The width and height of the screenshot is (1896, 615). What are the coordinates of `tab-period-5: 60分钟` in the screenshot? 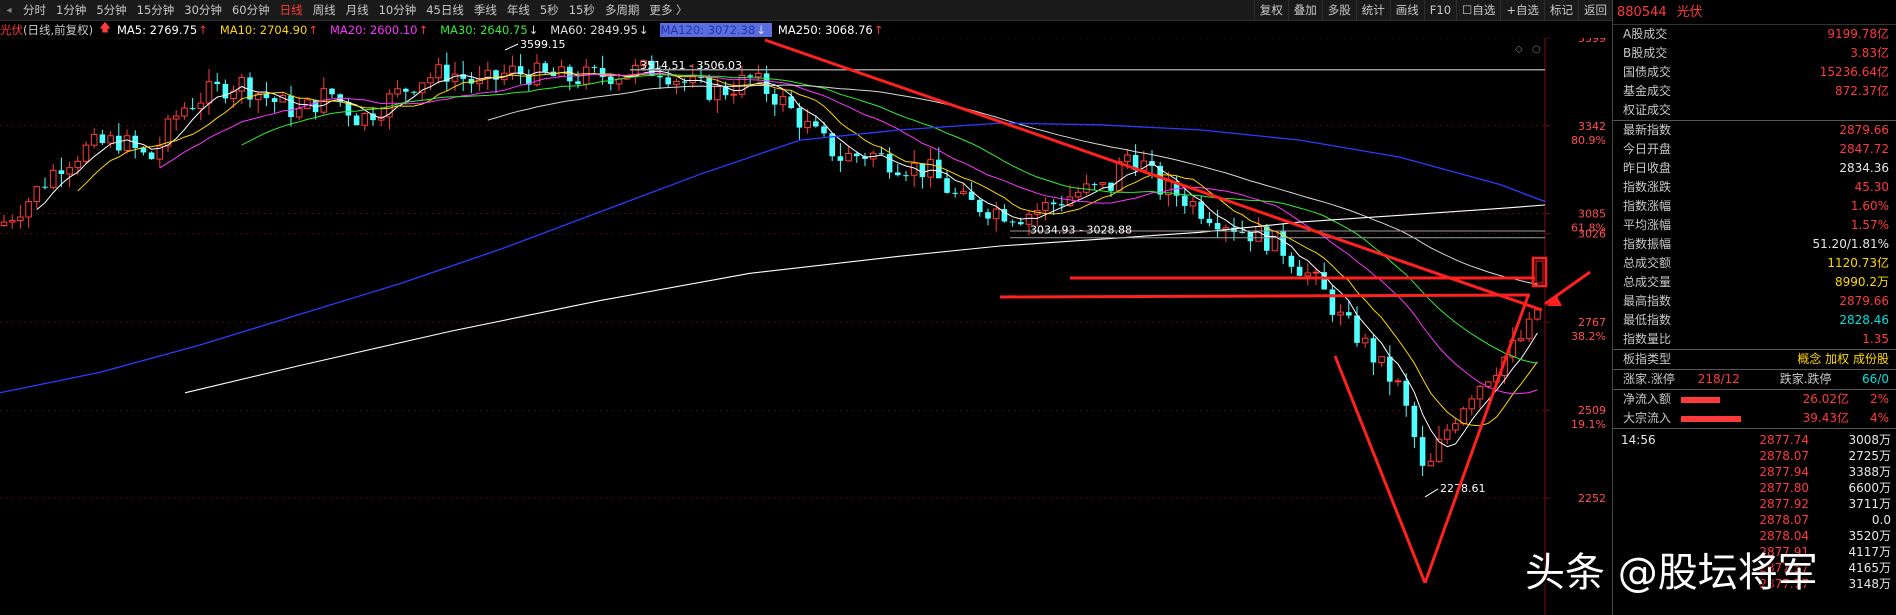 It's located at (251, 10).